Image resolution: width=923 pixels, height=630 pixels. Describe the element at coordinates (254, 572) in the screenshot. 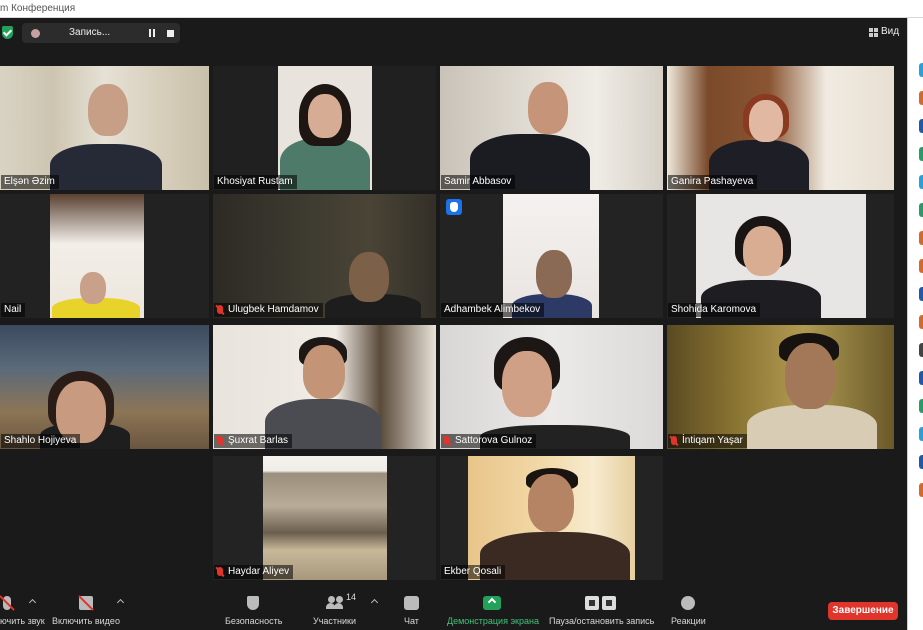

I see `participant-name: Haydar Aliyev` at that location.